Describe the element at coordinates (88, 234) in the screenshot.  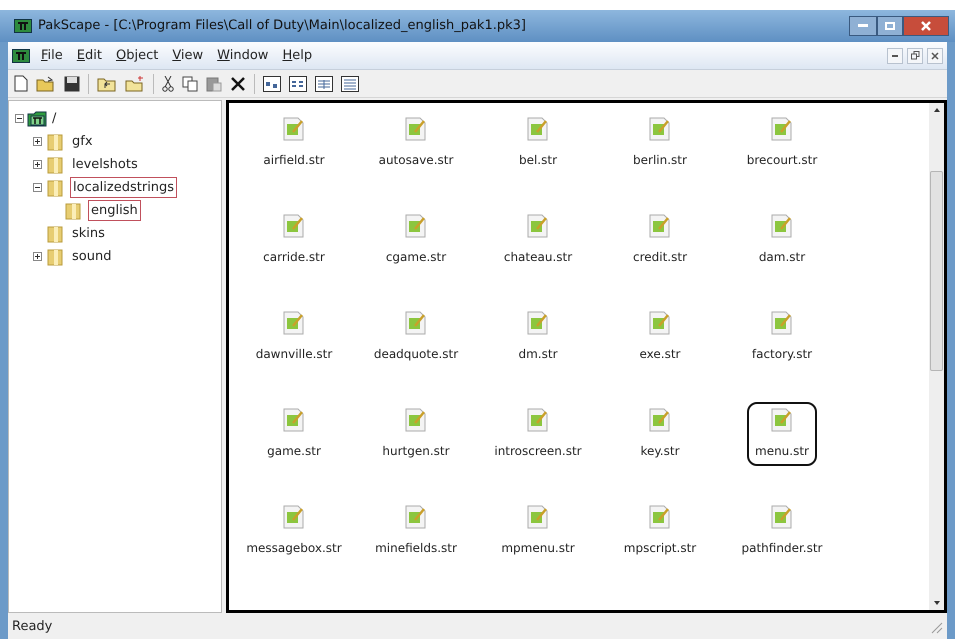
I see `tree-item: skins` at that location.